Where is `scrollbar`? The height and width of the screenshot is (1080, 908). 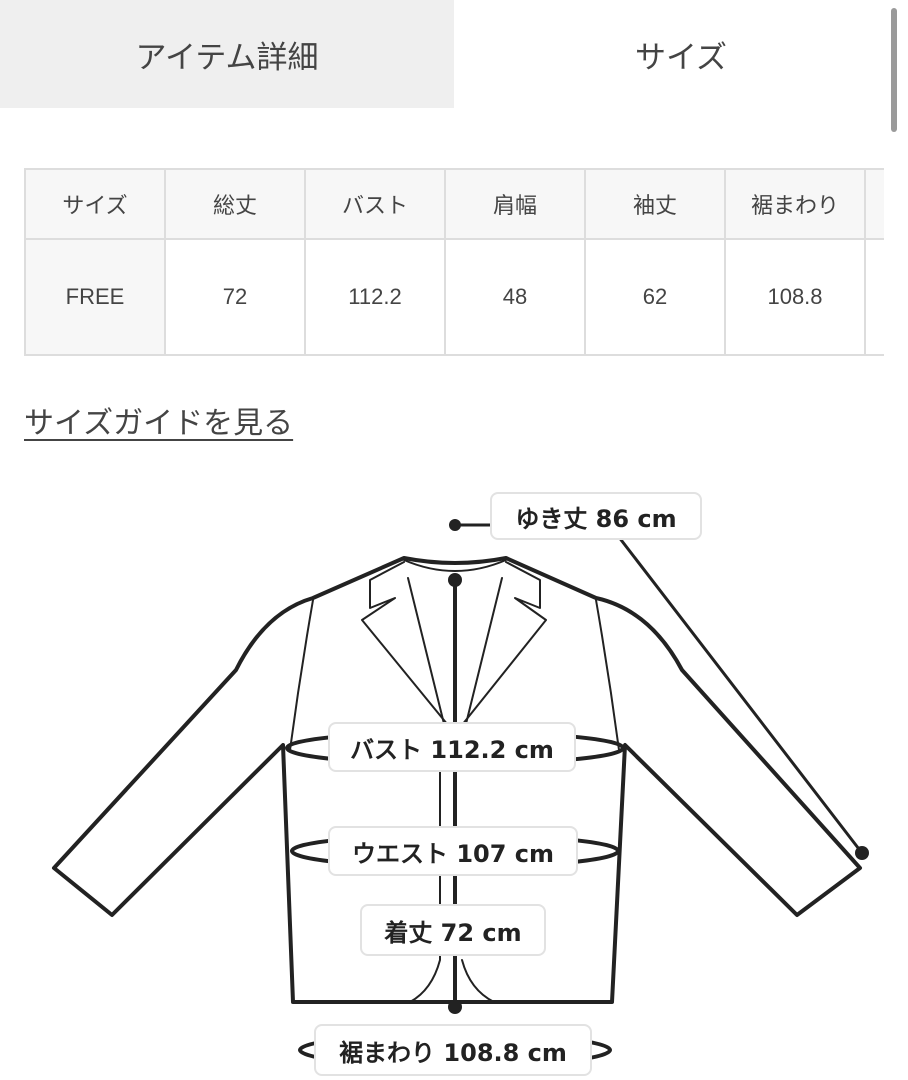 scrollbar is located at coordinates (894, 70).